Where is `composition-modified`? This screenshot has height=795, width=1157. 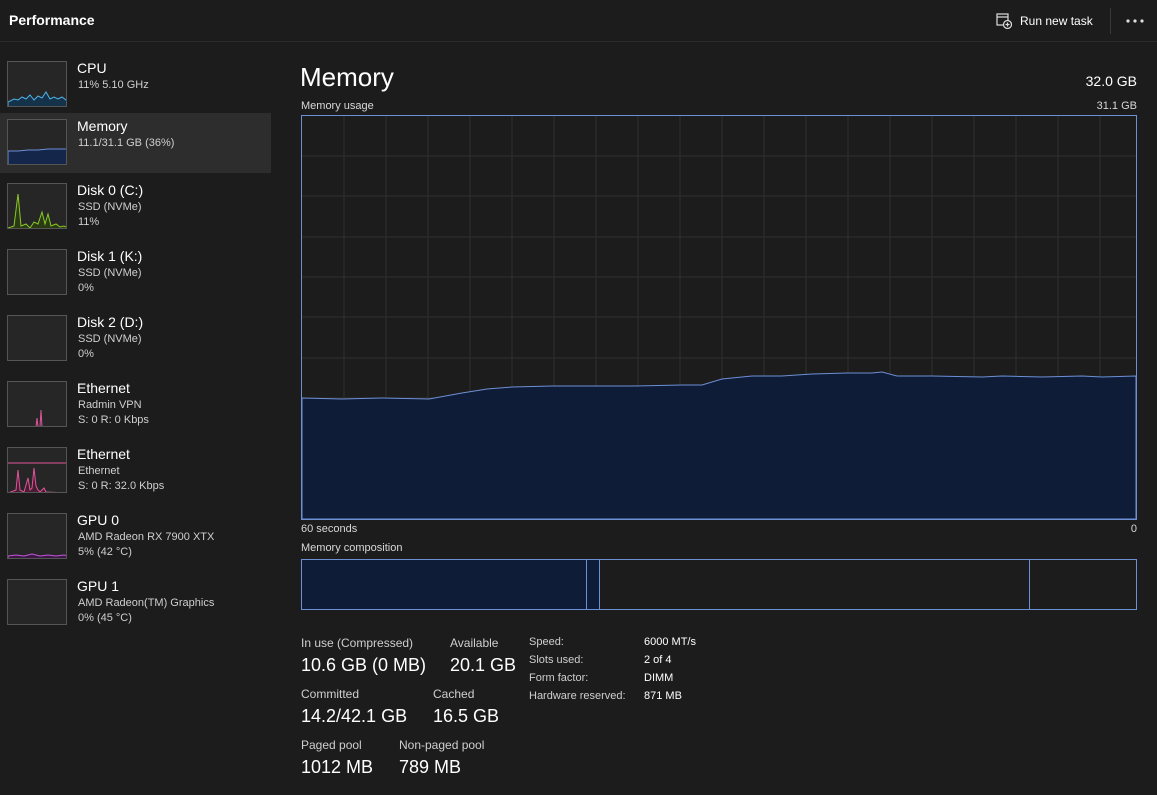
composition-modified is located at coordinates (593, 584).